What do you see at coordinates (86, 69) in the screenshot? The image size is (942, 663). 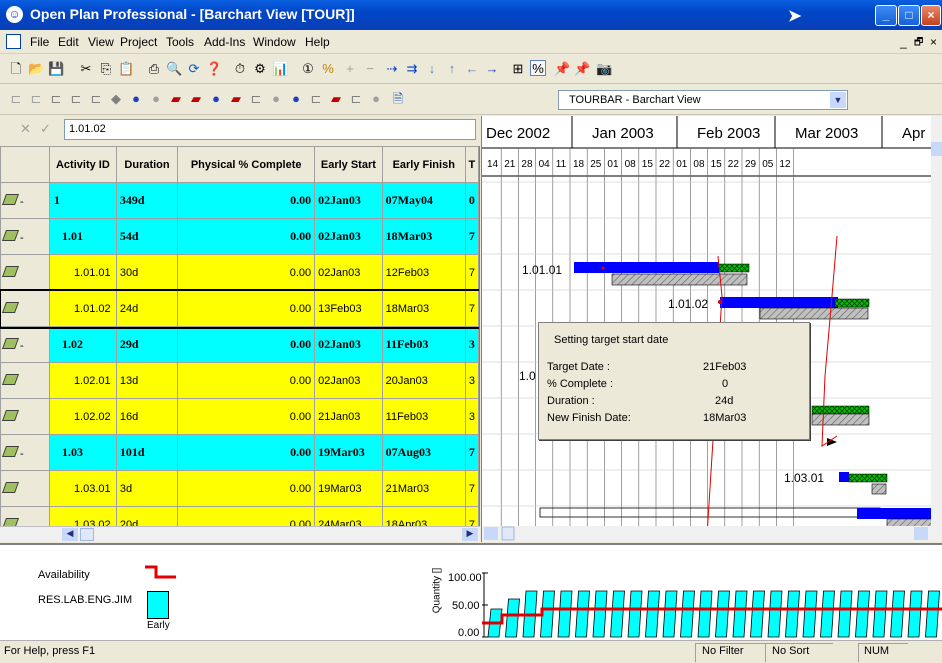 I see `cut-icon: ✂` at bounding box center [86, 69].